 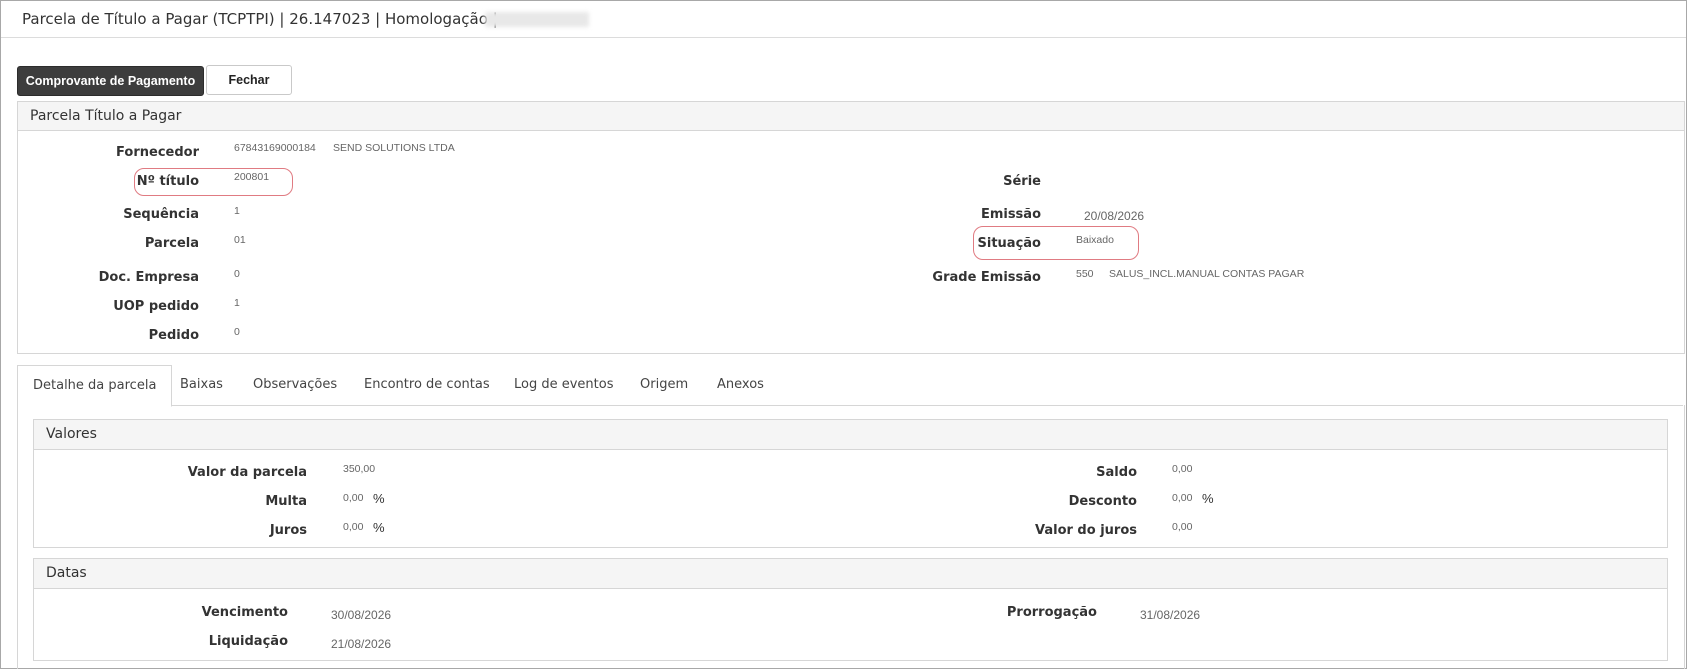 I want to click on juros-label: Juros, so click(x=288, y=530).